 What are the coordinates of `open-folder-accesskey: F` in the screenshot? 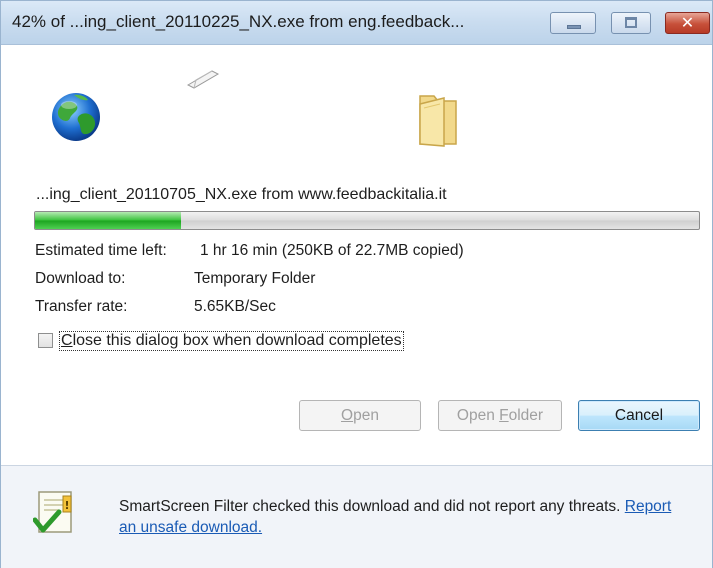 It's located at (504, 415).